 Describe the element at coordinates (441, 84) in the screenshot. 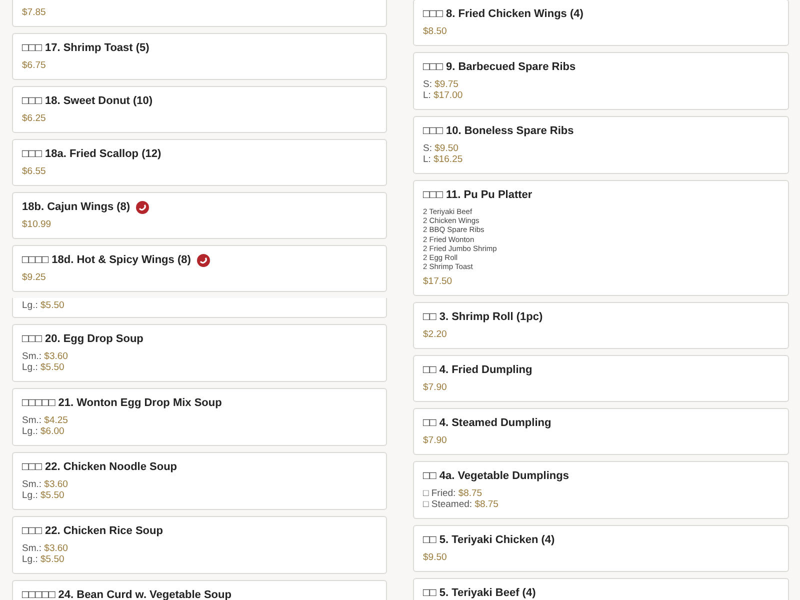

I see `item-price: S: $9.75` at that location.